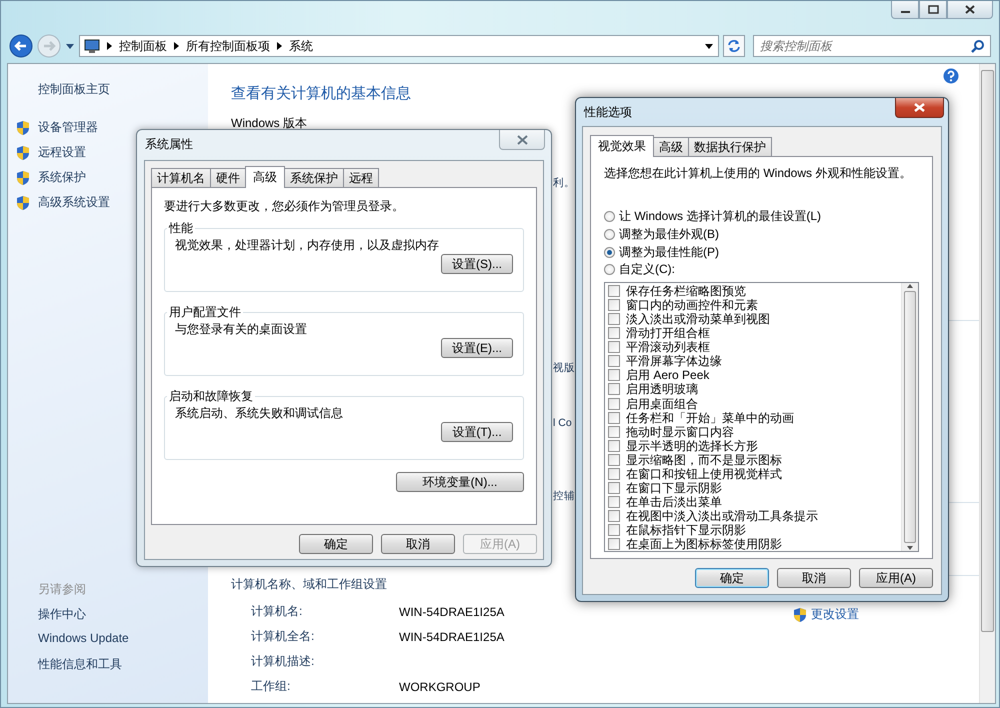 This screenshot has height=708, width=1000. Describe the element at coordinates (562, 424) in the screenshot. I see `partial-text: l Co` at that location.